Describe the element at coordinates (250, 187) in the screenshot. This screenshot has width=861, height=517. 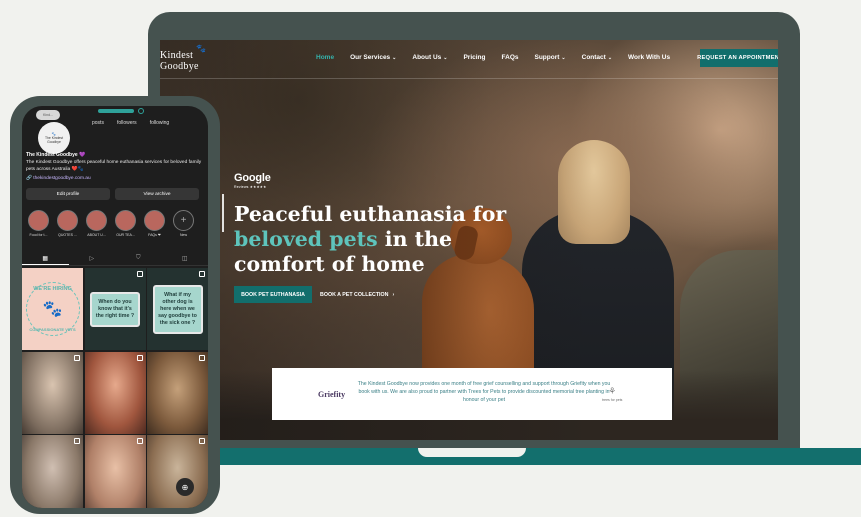
I see `google-rating: Reviews ★★★★★` at that location.